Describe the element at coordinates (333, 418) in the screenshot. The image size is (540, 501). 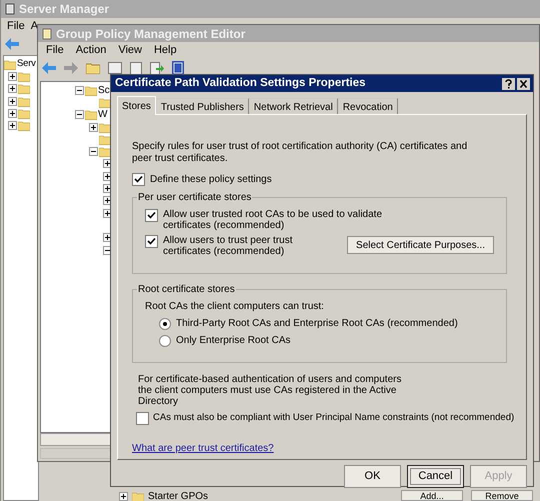
I see `checkbox-label: CAs must also be compliant with User Principal Name constraints (not recommended)` at that location.